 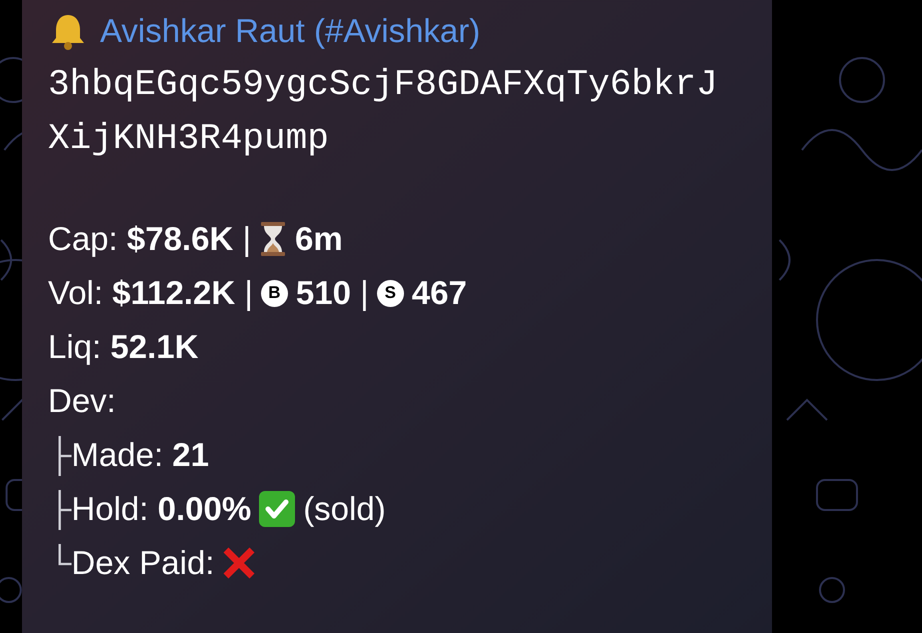 I want to click on message-text: Dev:, so click(x=82, y=401).